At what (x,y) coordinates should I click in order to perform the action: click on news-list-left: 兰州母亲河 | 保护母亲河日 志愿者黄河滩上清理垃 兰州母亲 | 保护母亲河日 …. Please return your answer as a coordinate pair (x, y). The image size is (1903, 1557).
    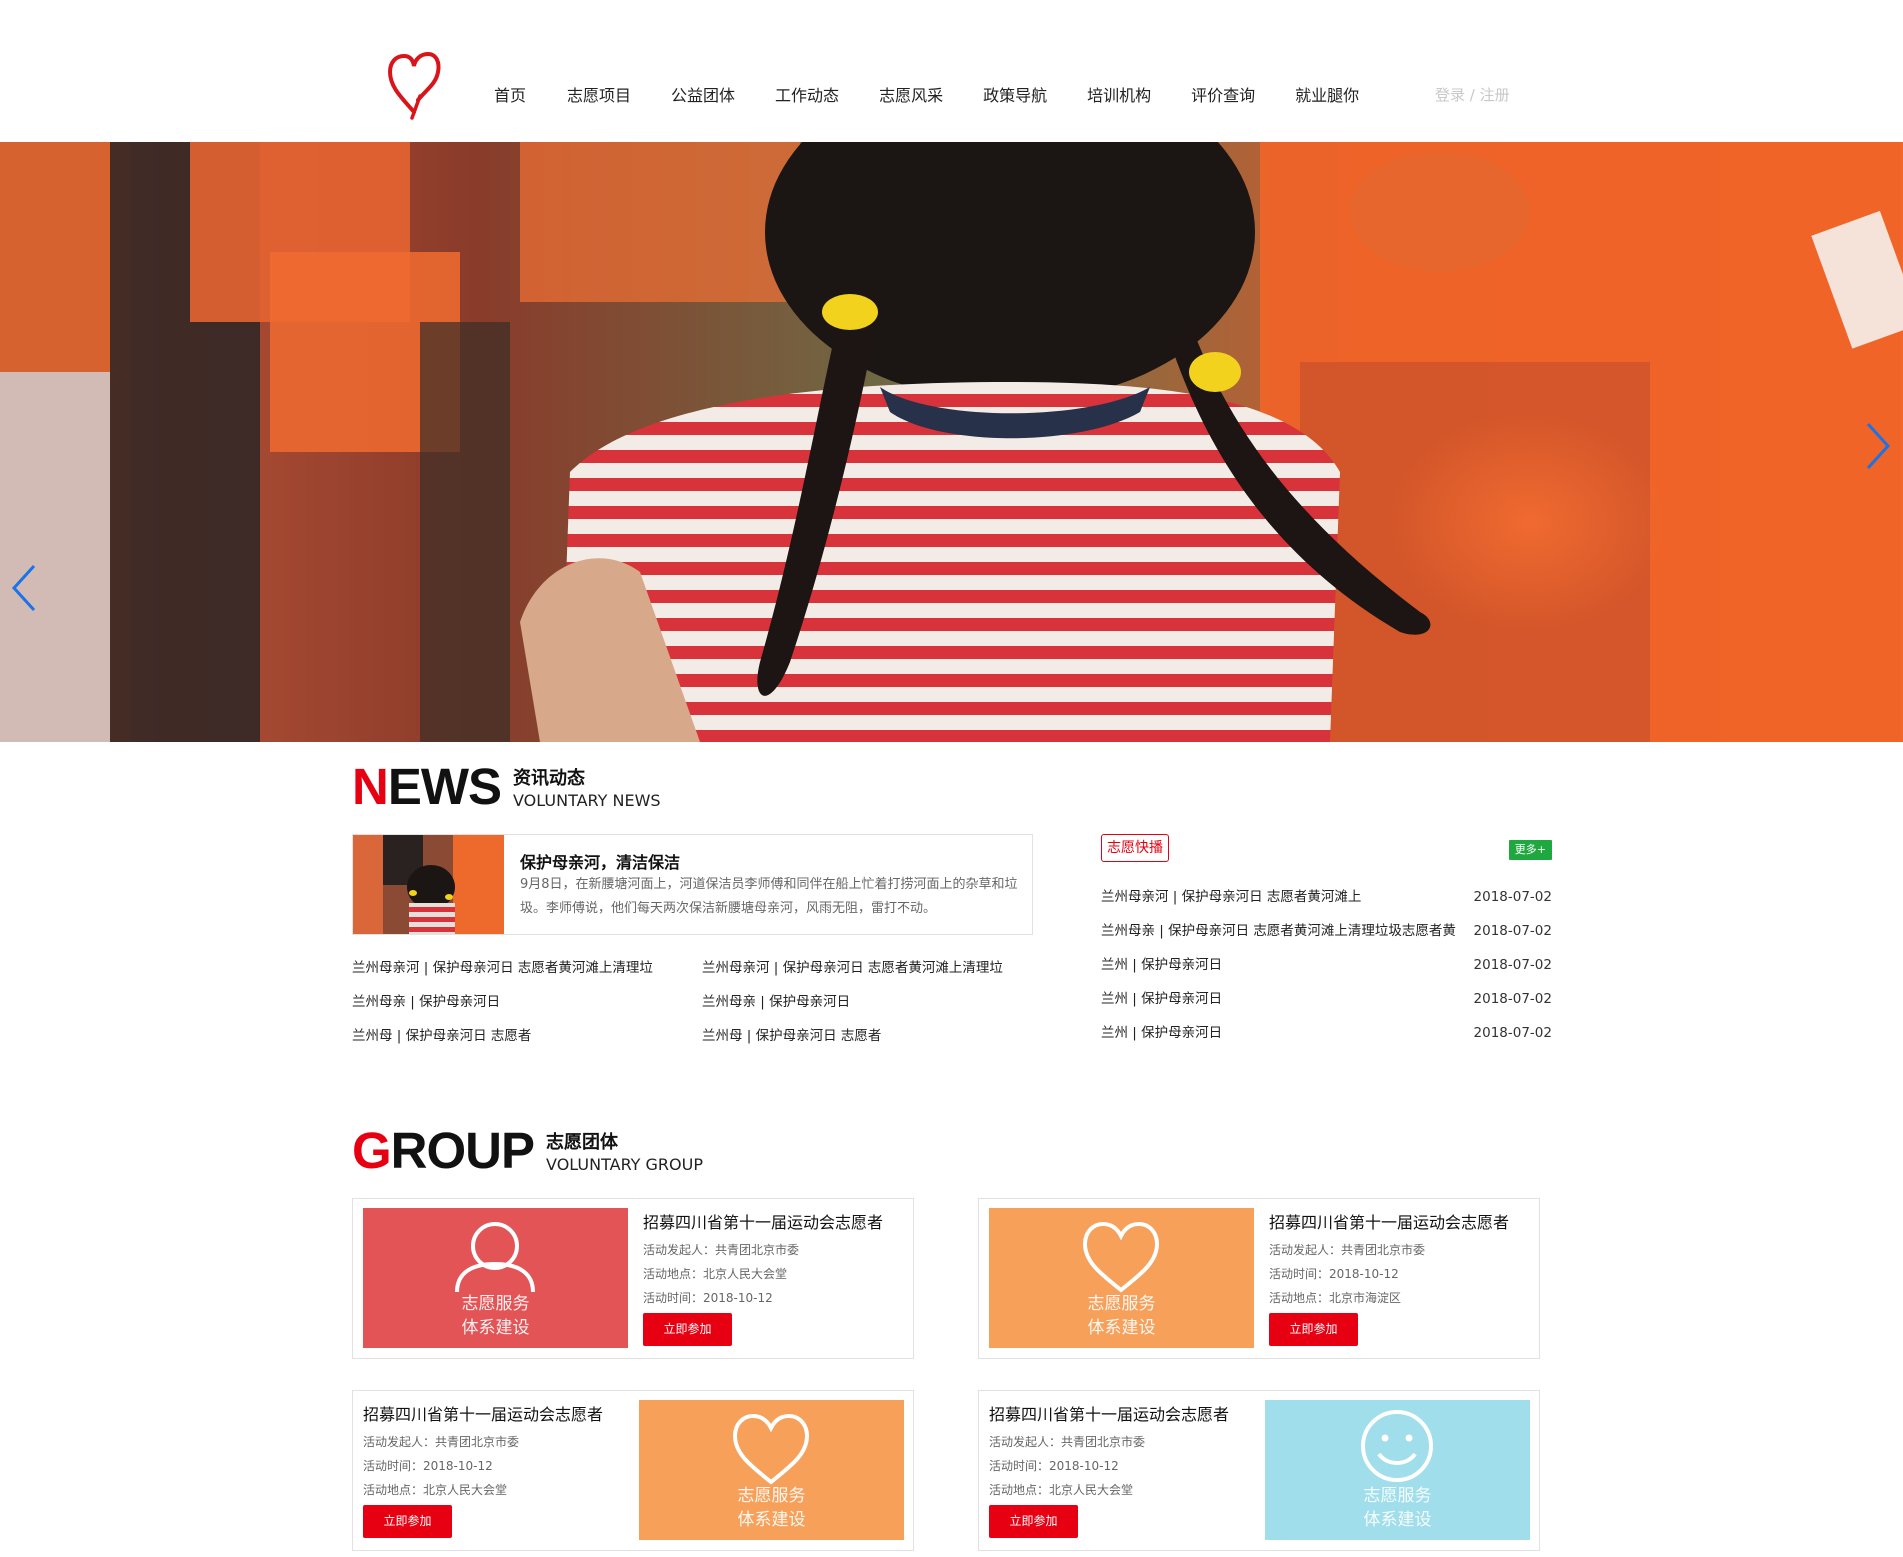
    Looking at the image, I should click on (502, 1006).